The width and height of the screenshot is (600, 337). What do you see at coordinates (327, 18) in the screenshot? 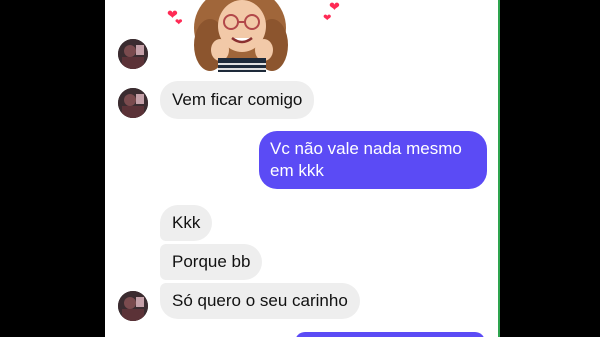
I see `heart-icon: ❤` at bounding box center [327, 18].